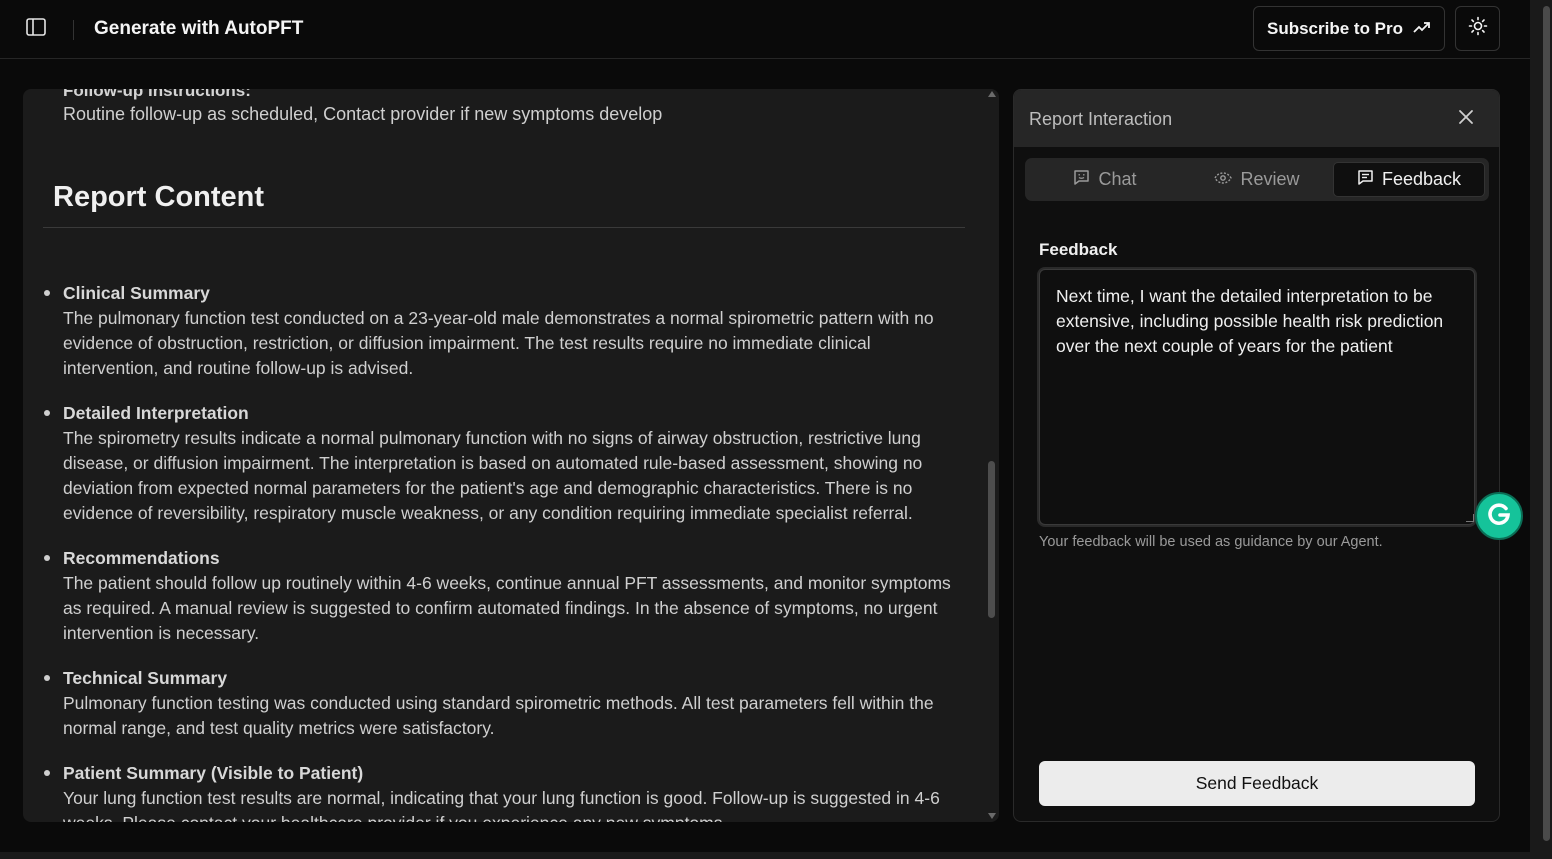  I want to click on textarea-resize-handle, so click(1470, 518).